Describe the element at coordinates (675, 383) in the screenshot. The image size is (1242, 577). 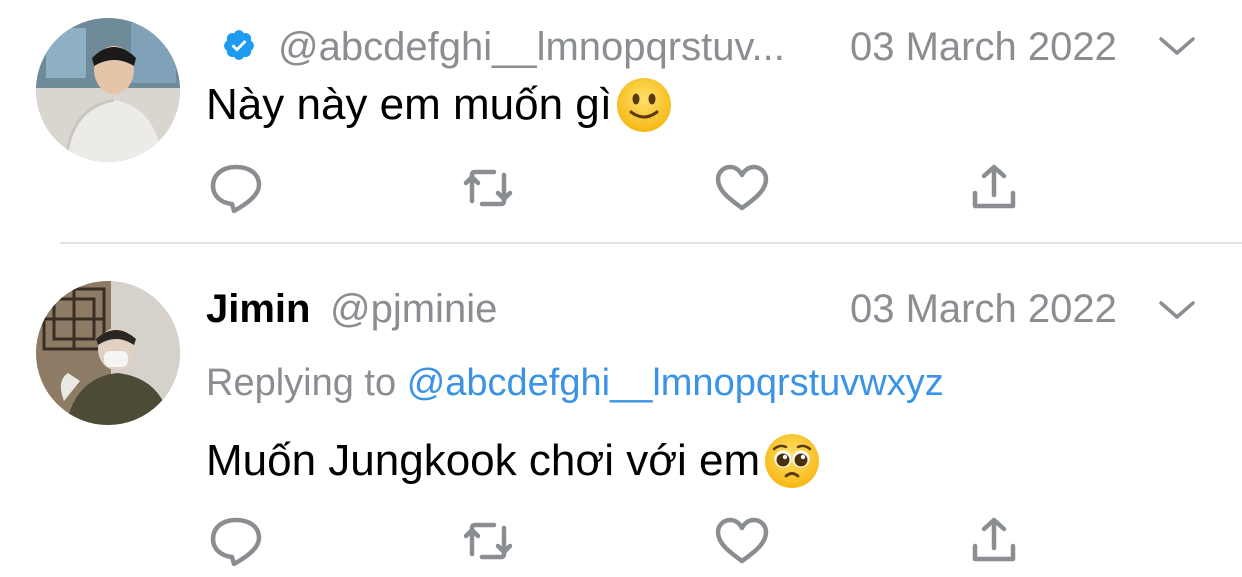
I see `replying-to-mention: @abcdefghi__lmnopqrstuvwxyz` at that location.